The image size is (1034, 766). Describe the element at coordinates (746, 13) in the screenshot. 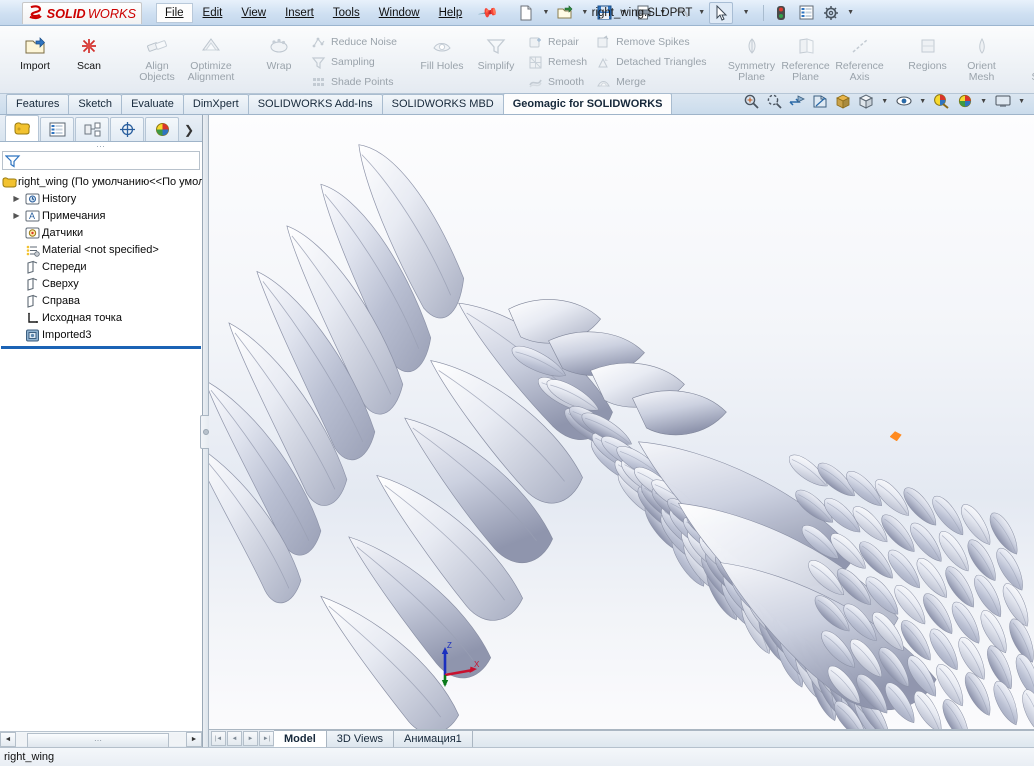

I see `select-dropdown-caret: ▼` at that location.